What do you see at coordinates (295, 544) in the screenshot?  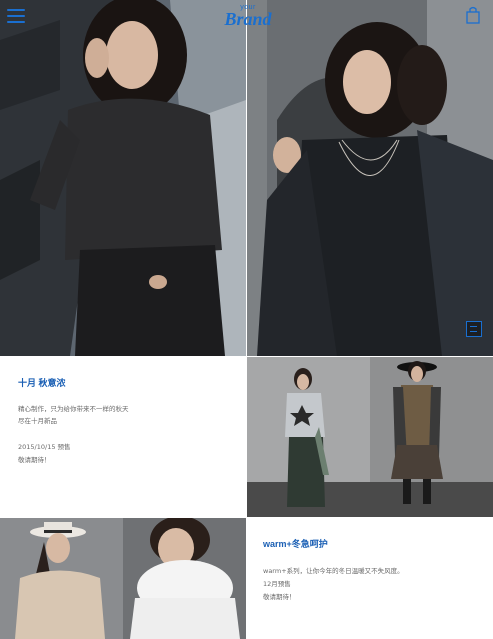 I see `card-warm-title: warm+冬急呵护` at bounding box center [295, 544].